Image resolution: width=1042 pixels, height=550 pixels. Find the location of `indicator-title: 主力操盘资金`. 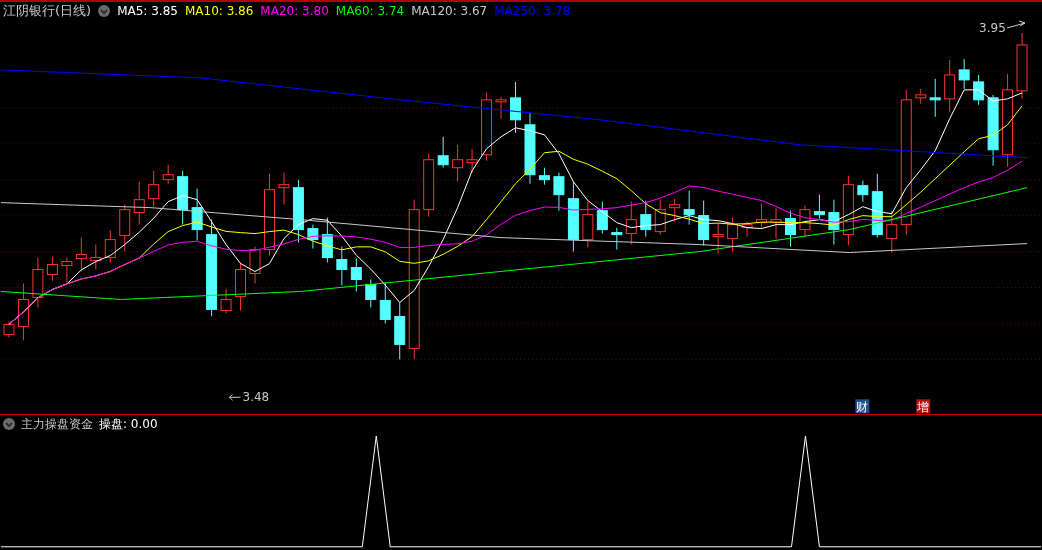

indicator-title: 主力操盘资金 is located at coordinates (57, 424).